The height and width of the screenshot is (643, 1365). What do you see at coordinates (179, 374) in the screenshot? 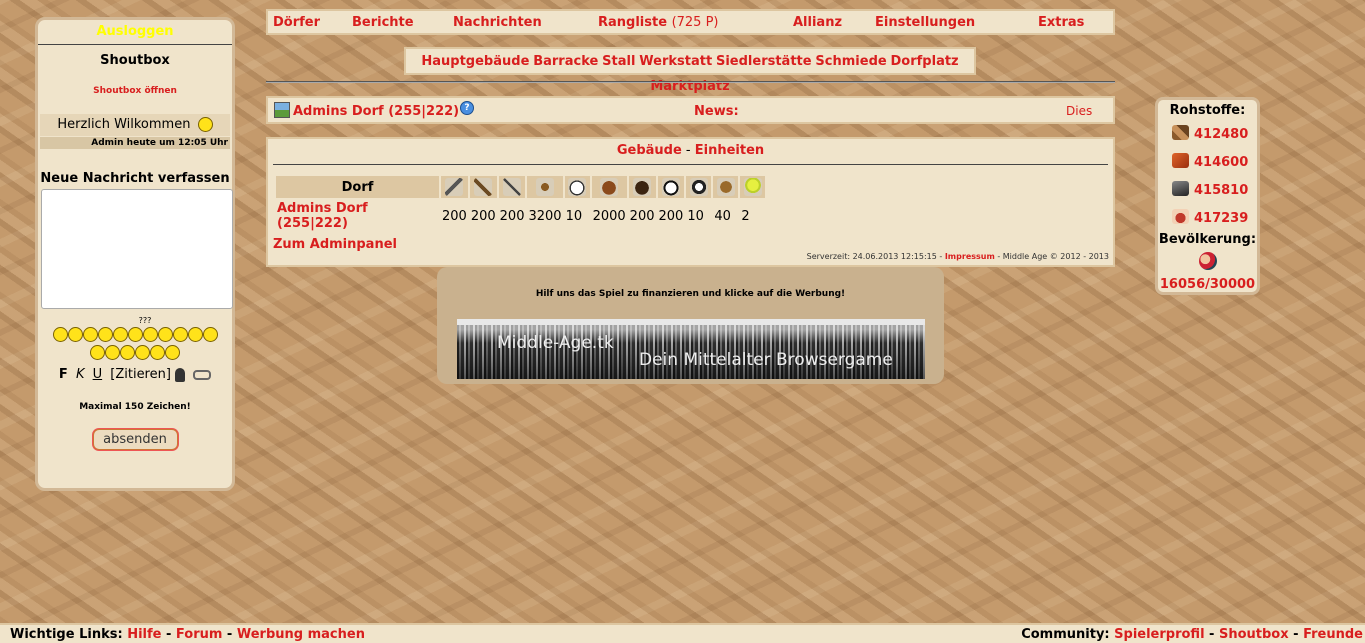
I see `user-icon` at bounding box center [179, 374].